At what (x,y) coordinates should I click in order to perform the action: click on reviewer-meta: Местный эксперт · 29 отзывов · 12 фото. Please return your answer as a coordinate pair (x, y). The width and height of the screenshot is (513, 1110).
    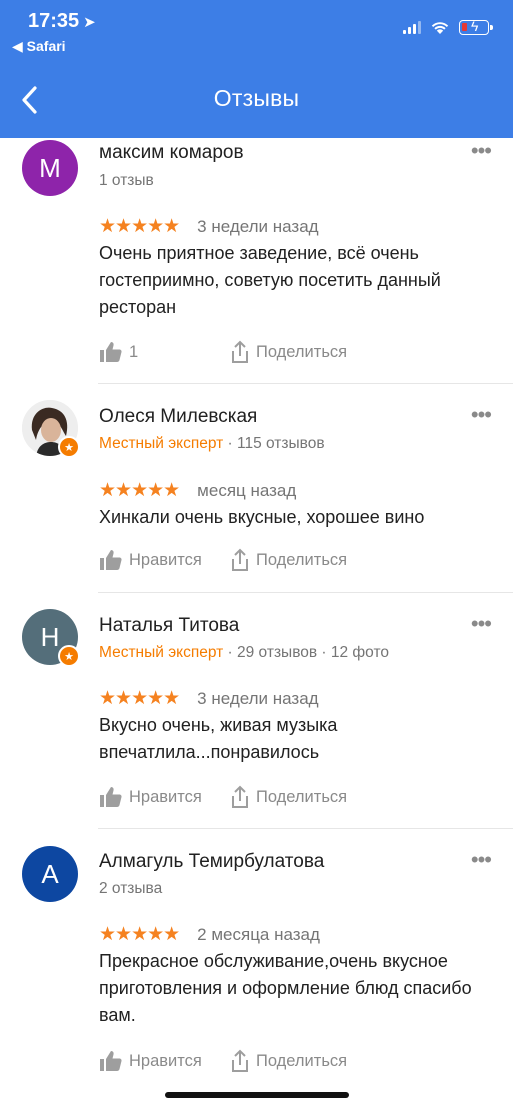
    Looking at the image, I should click on (244, 653).